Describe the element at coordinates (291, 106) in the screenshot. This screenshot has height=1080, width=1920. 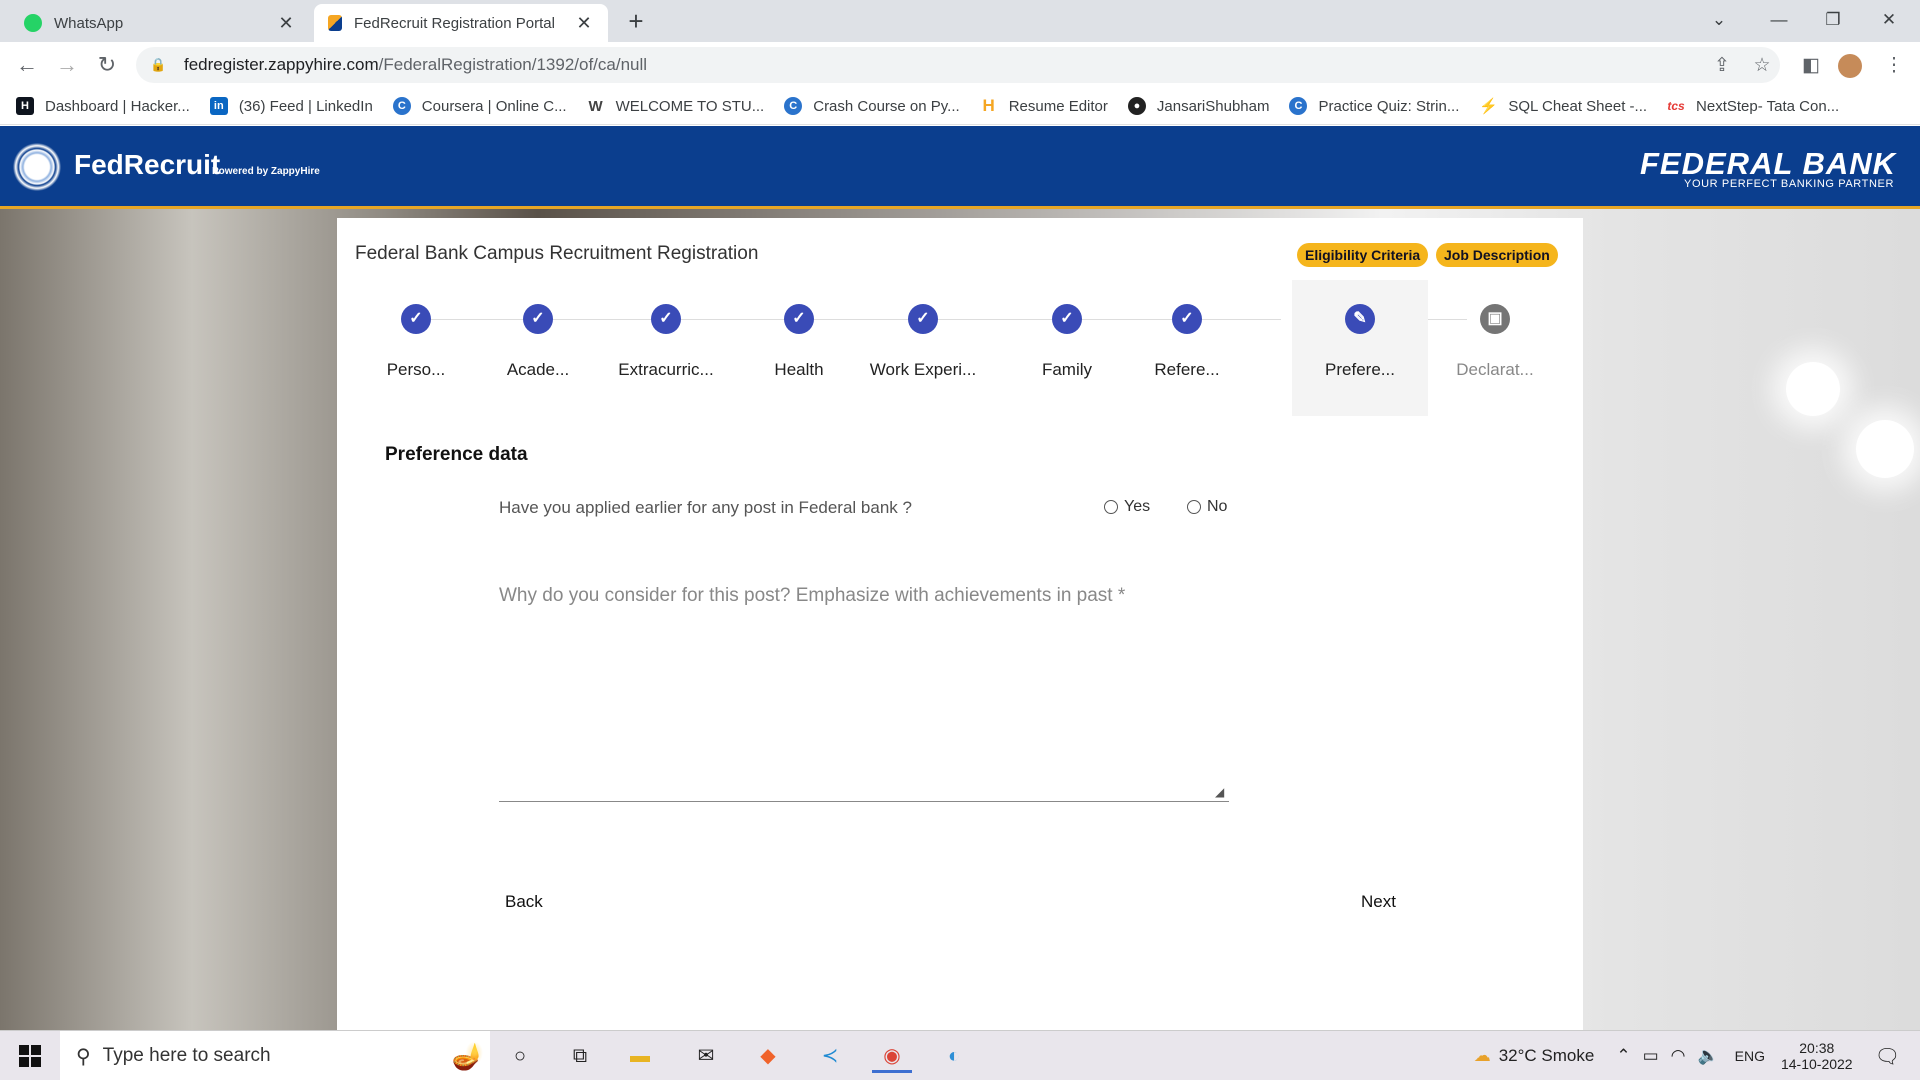
I see `bookmark-linkedin: in (36) Feed | LinkedIn` at that location.